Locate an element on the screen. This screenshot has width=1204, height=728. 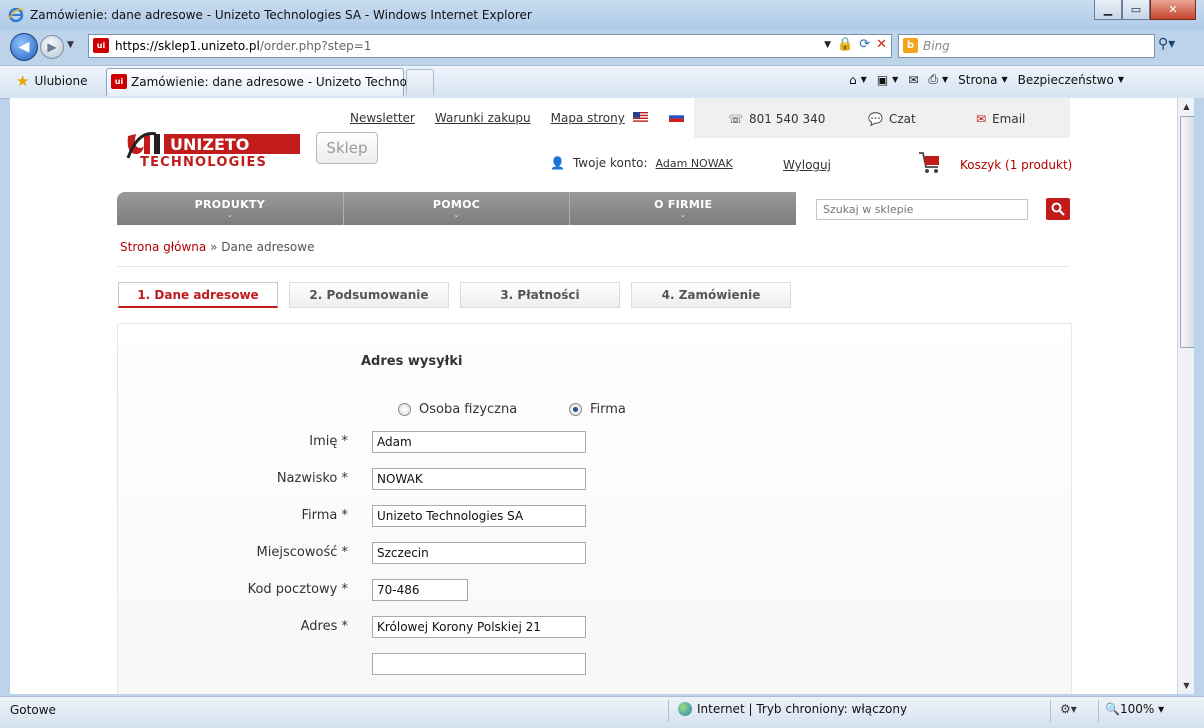
chat-icon: 💬 is located at coordinates (875, 119).